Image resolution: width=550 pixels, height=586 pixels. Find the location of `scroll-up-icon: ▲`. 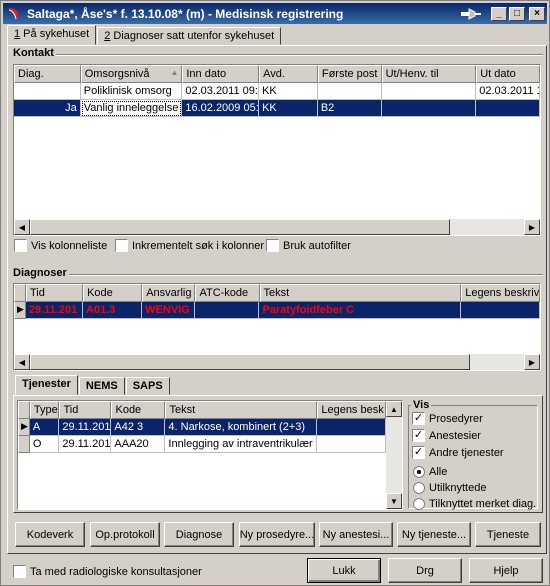

scroll-up-icon: ▲ is located at coordinates (394, 409).